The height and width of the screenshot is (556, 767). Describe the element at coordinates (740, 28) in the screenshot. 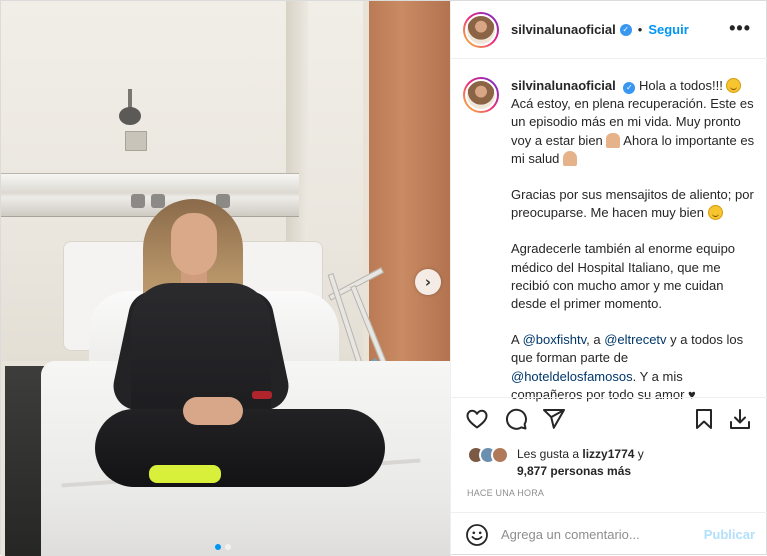

I see `more-options-icon: •••` at that location.